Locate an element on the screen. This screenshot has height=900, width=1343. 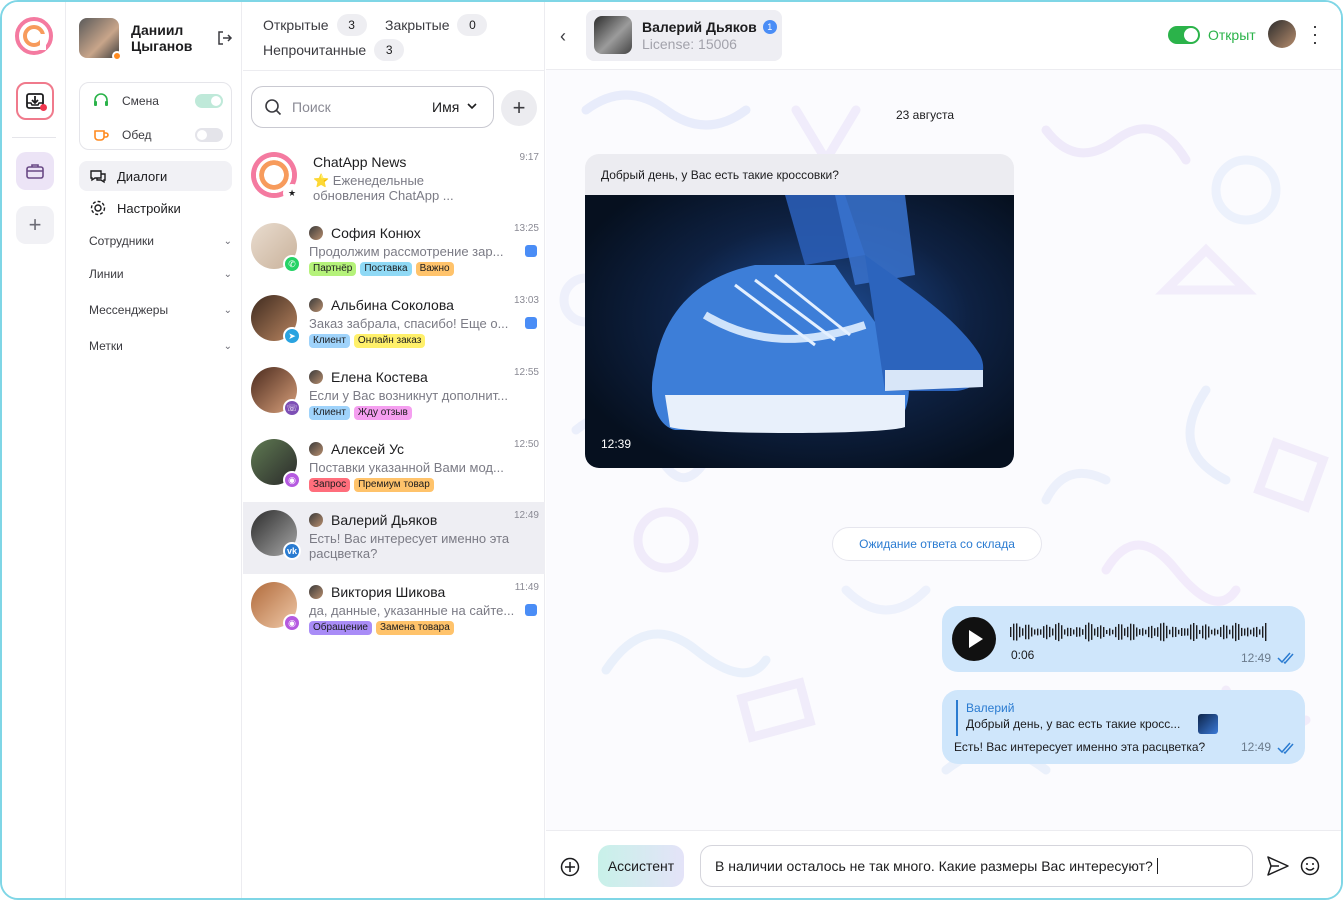
status-toggle is located at coordinates (1184, 35).